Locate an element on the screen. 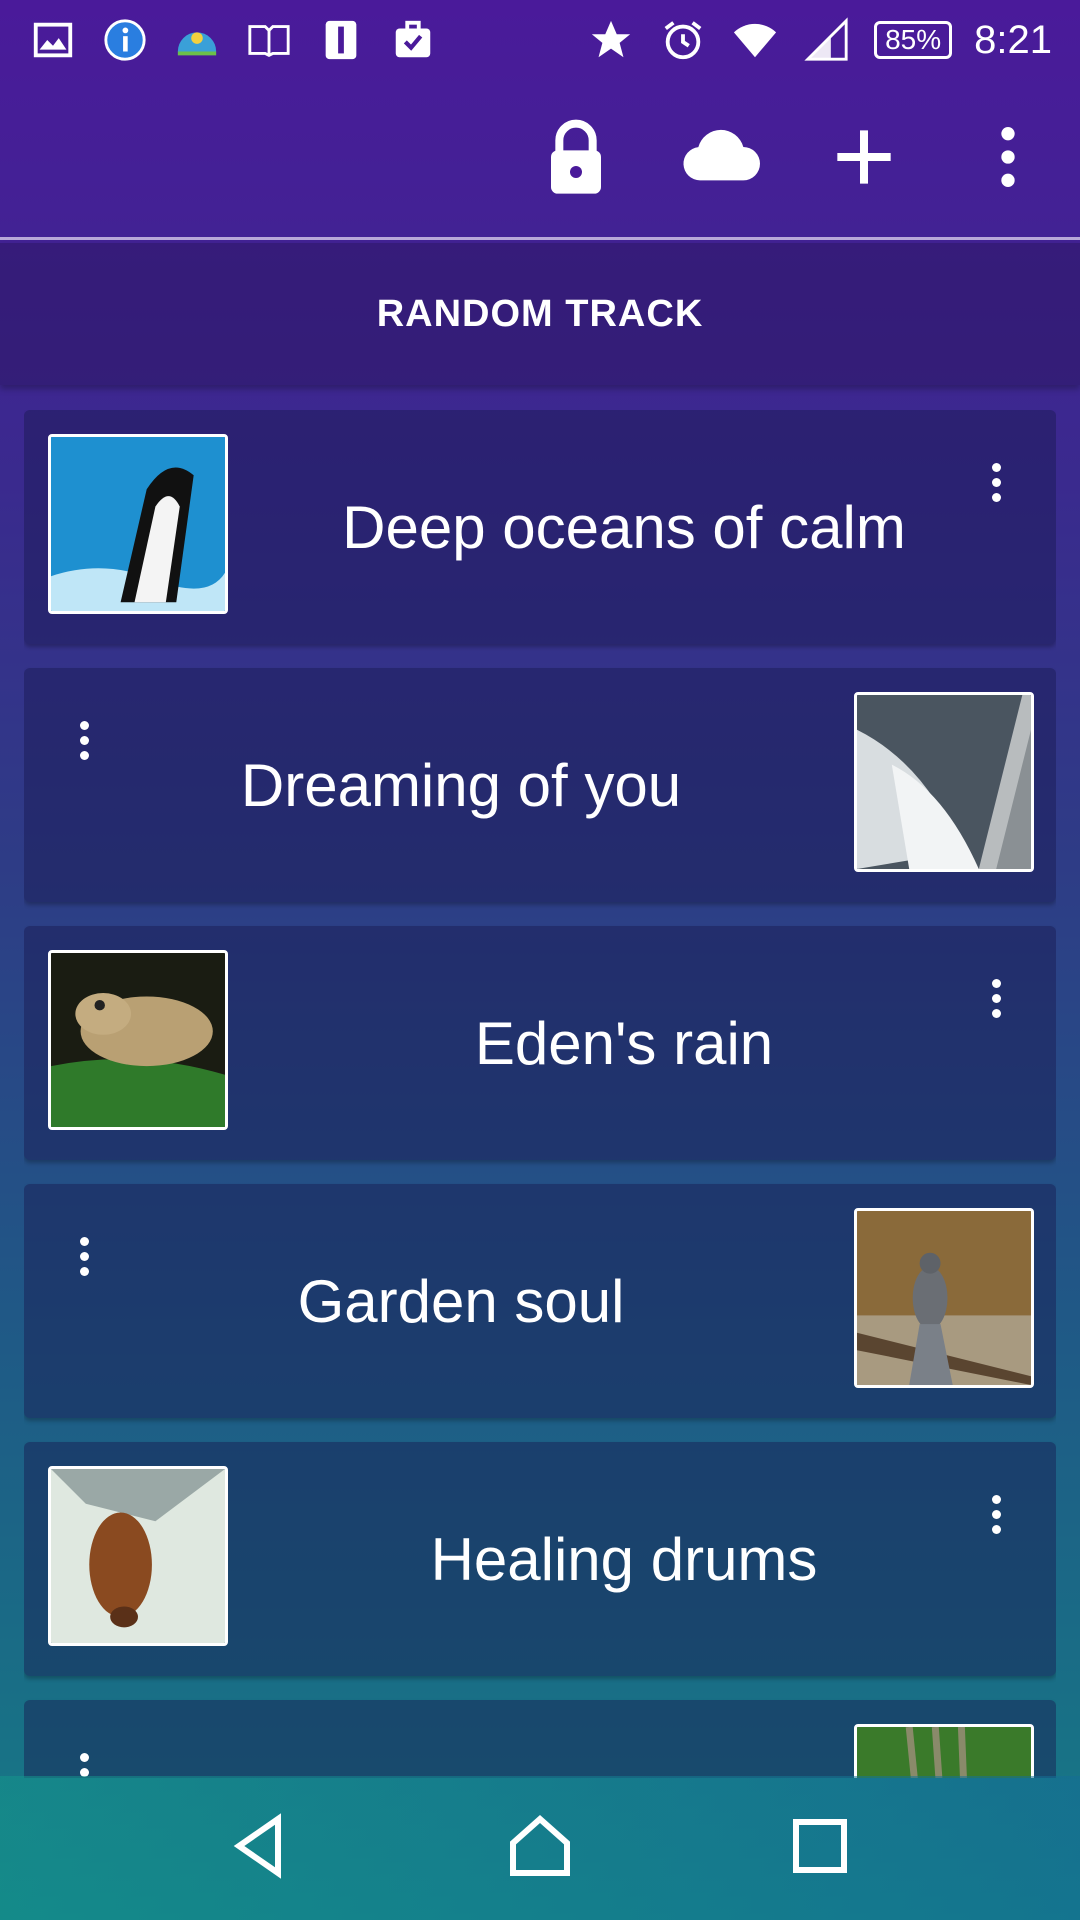 This screenshot has width=1080, height=1920. home-button is located at coordinates (540, 1848).